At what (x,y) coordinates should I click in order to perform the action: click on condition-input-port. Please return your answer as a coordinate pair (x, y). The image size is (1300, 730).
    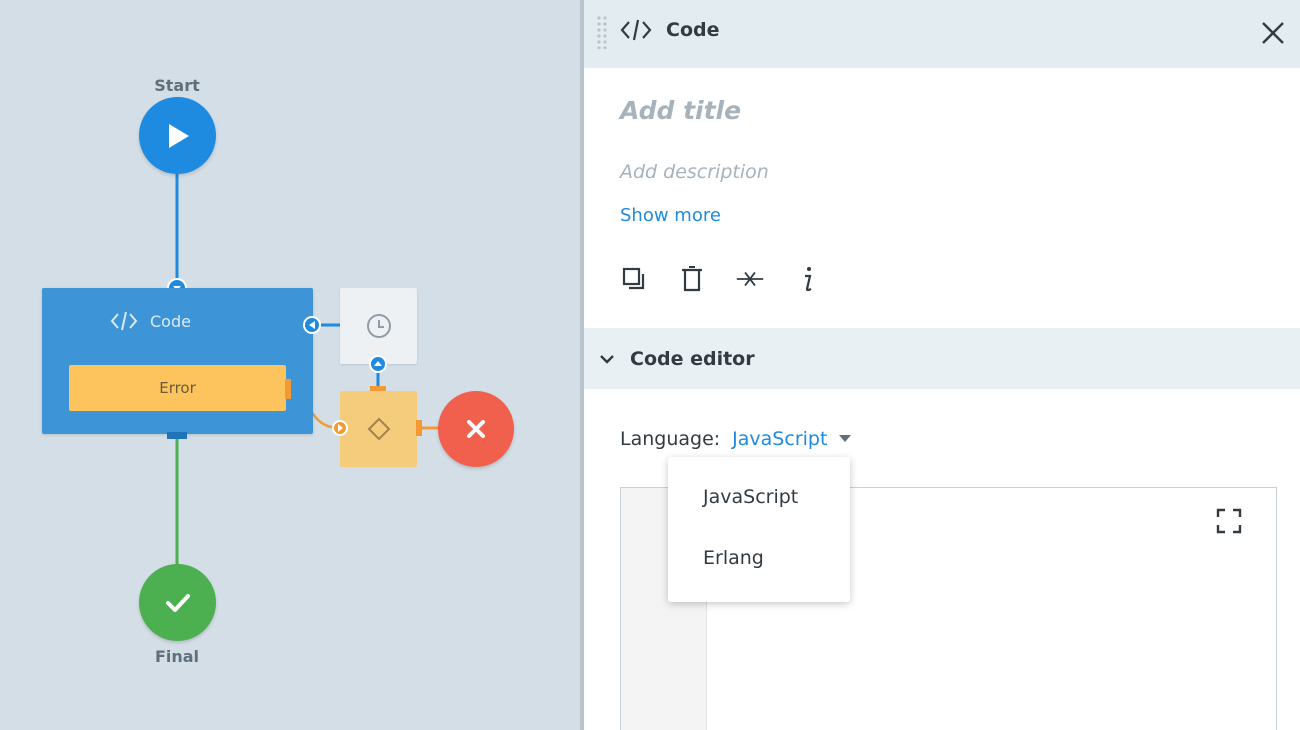
    Looking at the image, I should click on (340, 428).